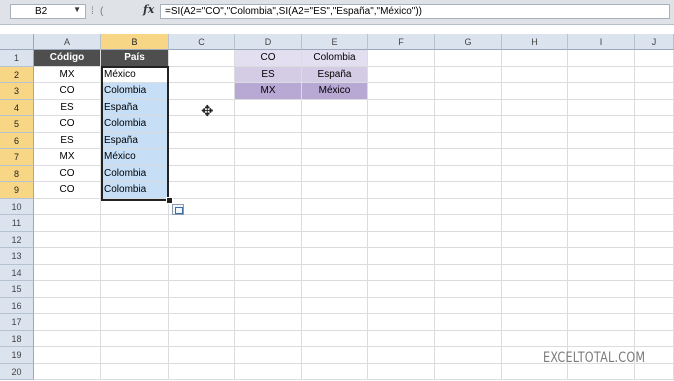 This screenshot has height=381, width=674. I want to click on lookup-code-co: CO, so click(268, 58).